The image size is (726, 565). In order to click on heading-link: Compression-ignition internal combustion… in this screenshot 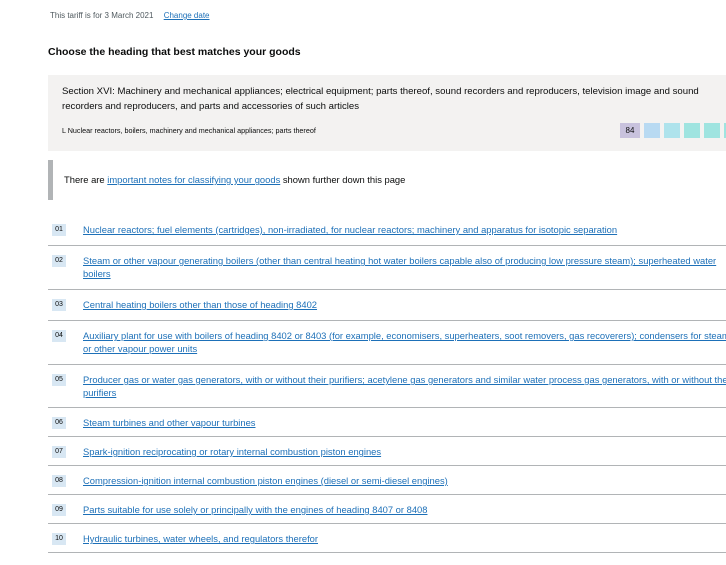, I will do `click(404, 480)`.